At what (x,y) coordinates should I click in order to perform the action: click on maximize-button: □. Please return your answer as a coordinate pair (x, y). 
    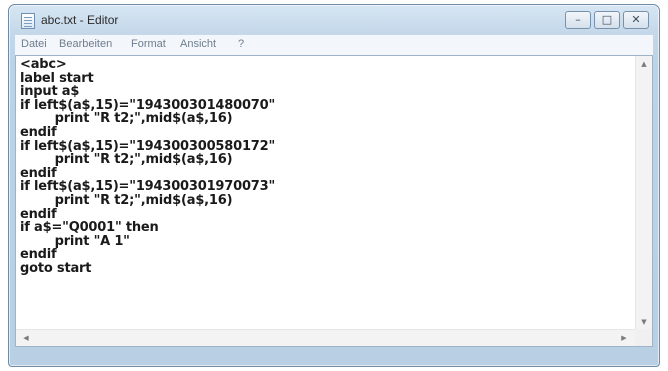
    Looking at the image, I should click on (607, 20).